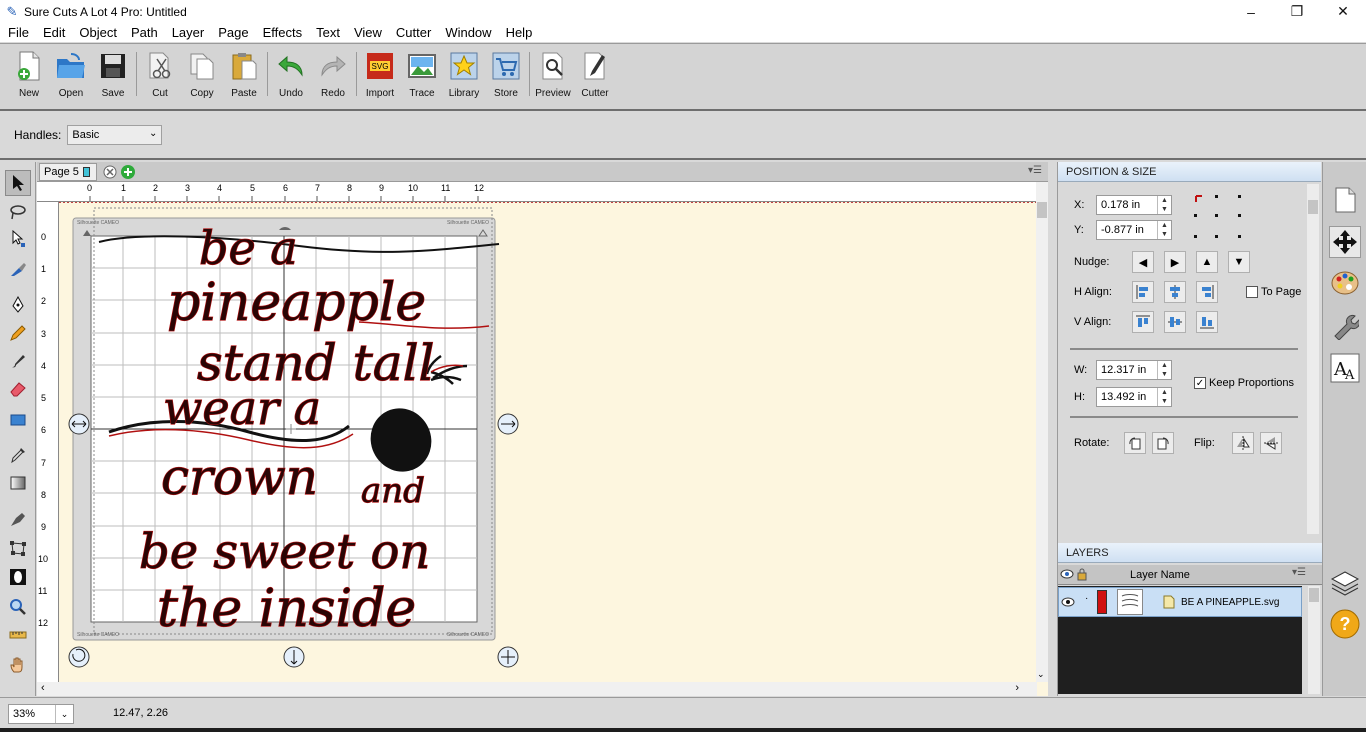 The width and height of the screenshot is (1366, 732). What do you see at coordinates (1102, 602) in the screenshot?
I see `layer-color-swatch` at bounding box center [1102, 602].